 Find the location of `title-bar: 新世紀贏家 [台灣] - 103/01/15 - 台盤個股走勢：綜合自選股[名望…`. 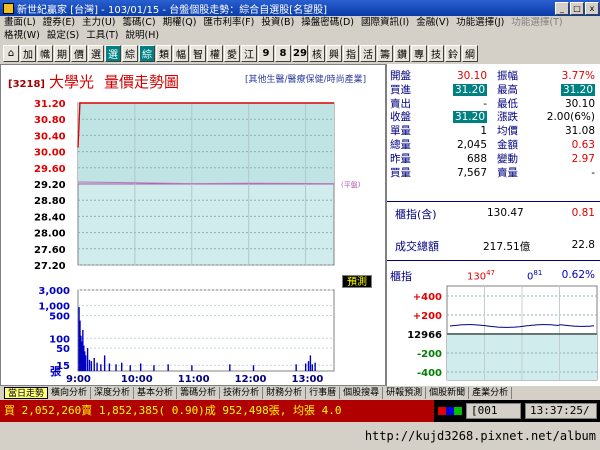

title-bar: 新世紀贏家 [台灣] - 103/01/15 - 台盤個股走勢：綜合自選股[名望… is located at coordinates (300, 8).